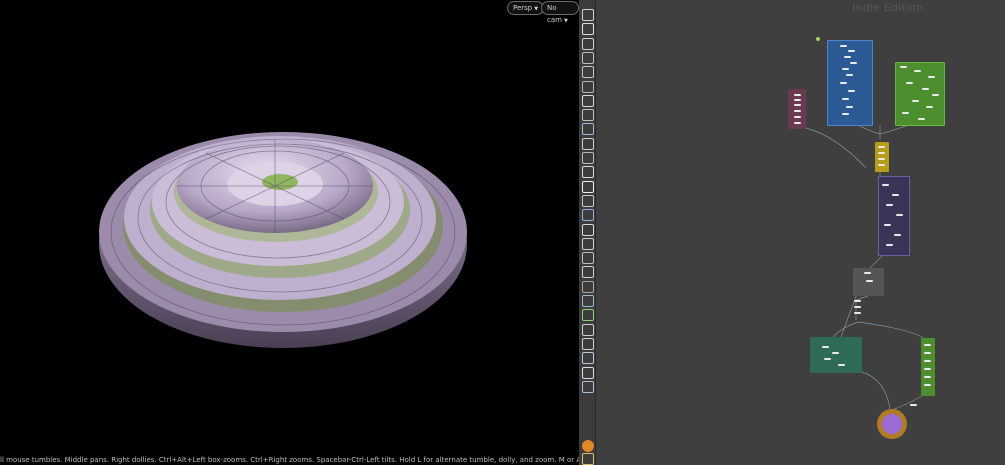 The image size is (1005, 465). I want to click on node-box-purple-network, so click(894, 216).